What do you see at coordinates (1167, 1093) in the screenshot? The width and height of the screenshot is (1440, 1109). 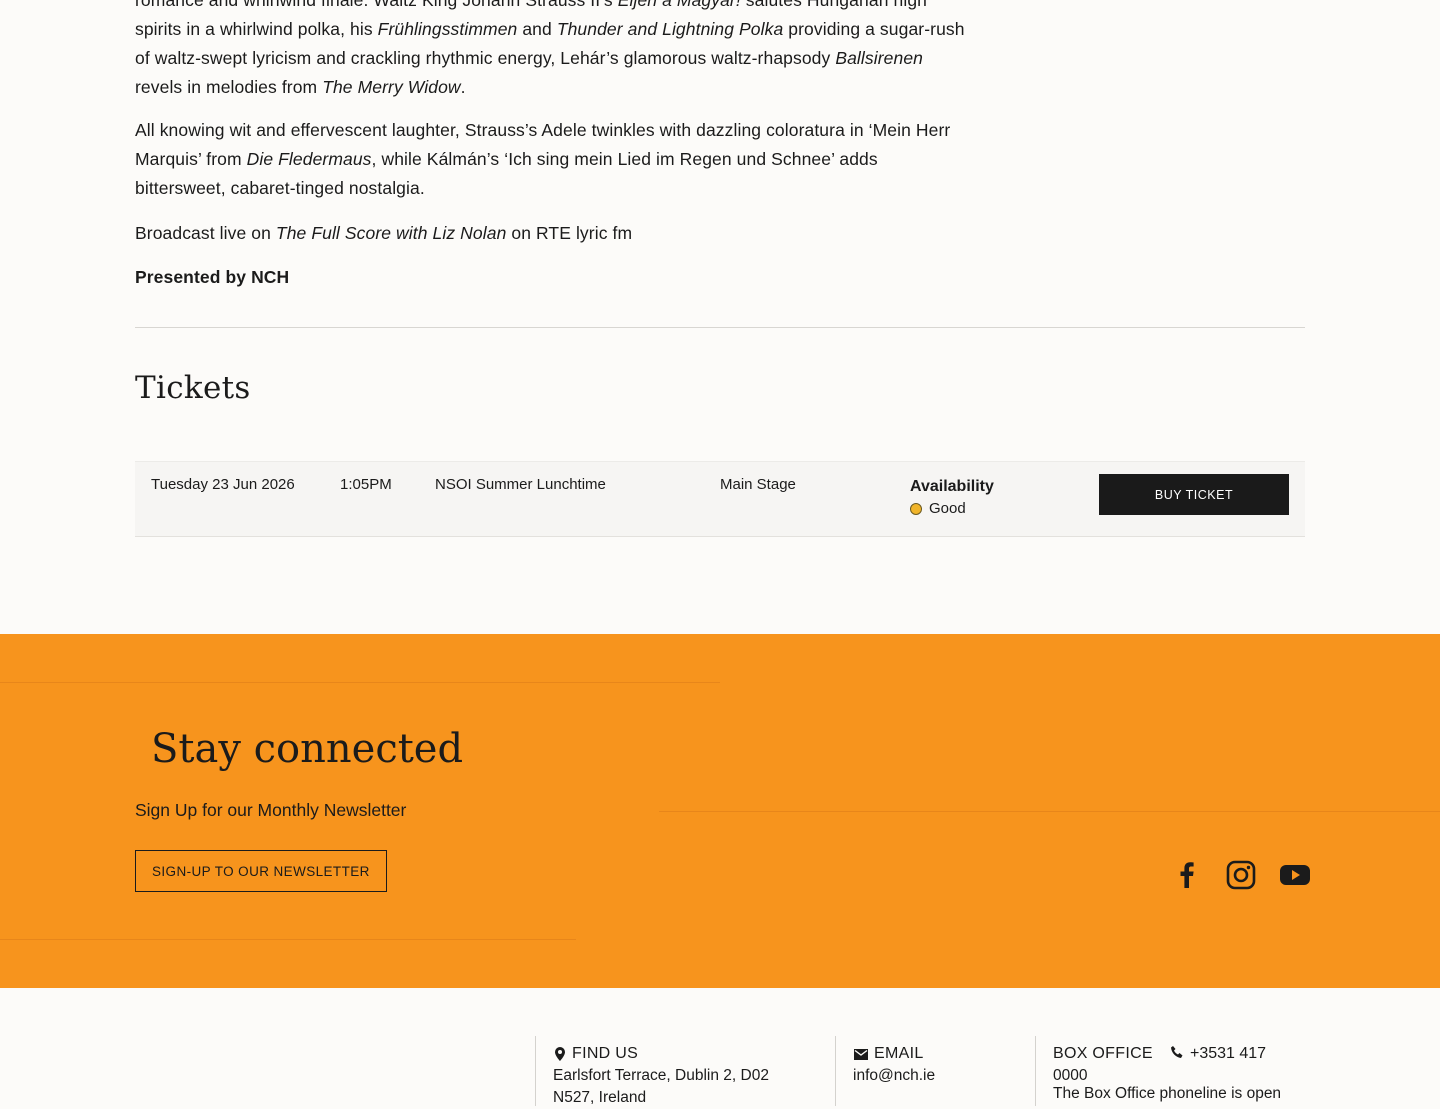 I see `box-office-note: The Box Office phoneline is open` at bounding box center [1167, 1093].